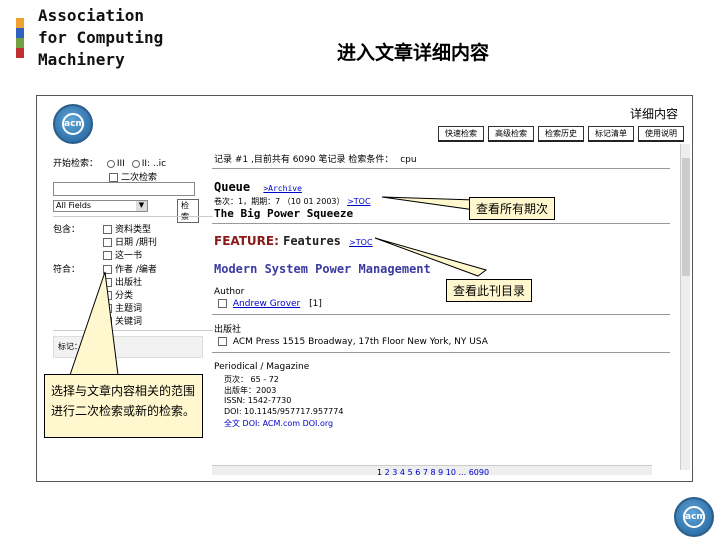  I want to click on mark-label: 标记：, so click(70, 346).